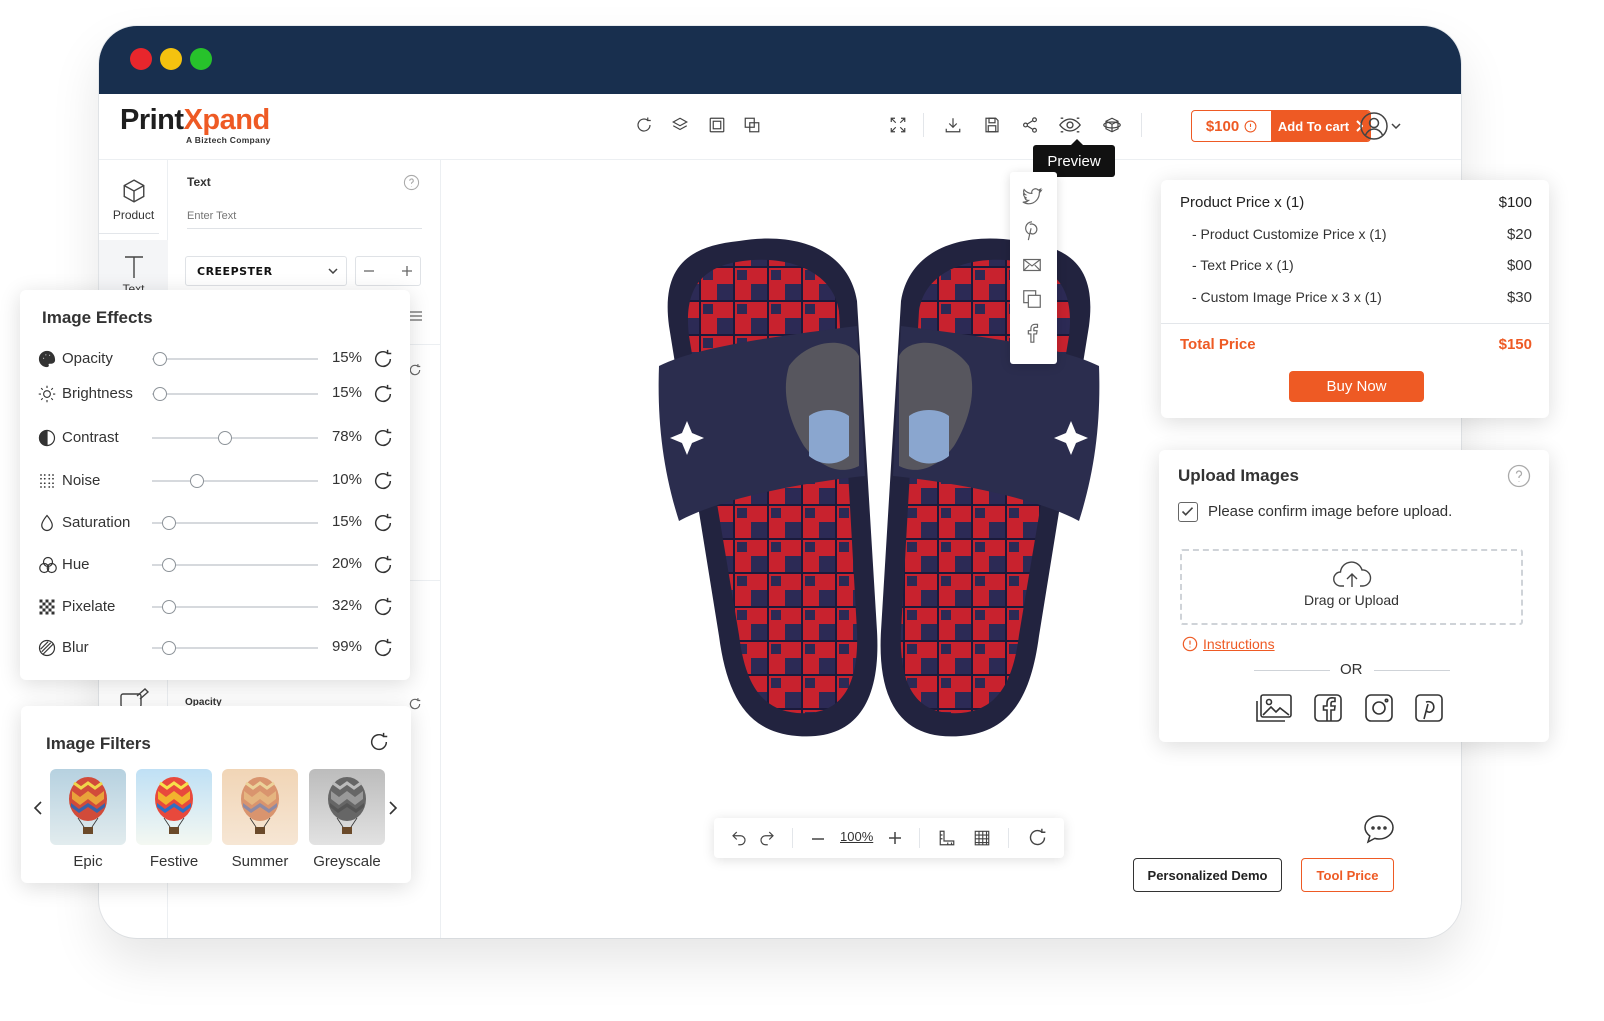 The height and width of the screenshot is (1021, 1604). Describe the element at coordinates (992, 125) in the screenshot. I see `save-icon` at that location.